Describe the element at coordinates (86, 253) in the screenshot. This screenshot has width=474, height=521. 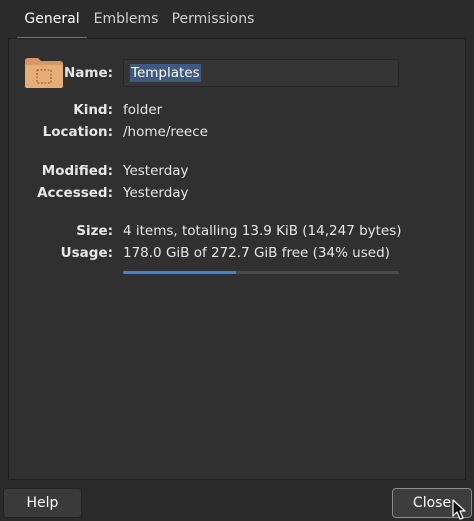
I see `usage-label: Usage:` at that location.